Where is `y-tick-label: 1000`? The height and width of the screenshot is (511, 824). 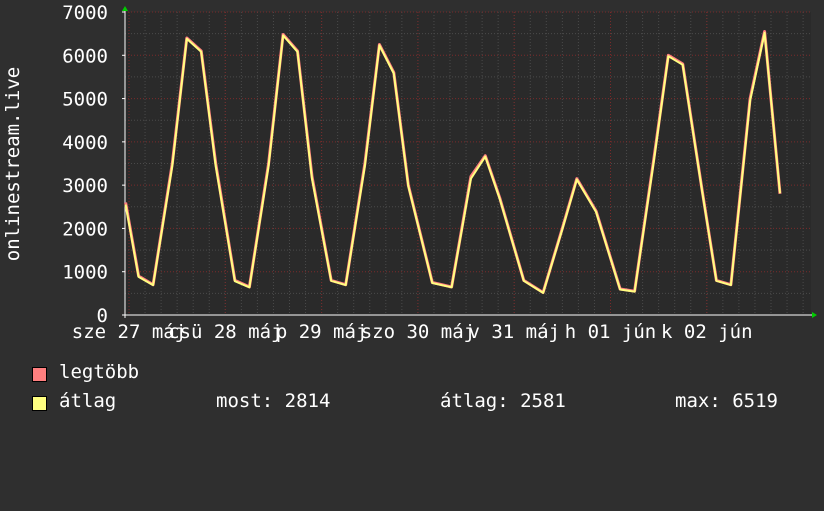
y-tick-label: 1000 is located at coordinates (85, 273).